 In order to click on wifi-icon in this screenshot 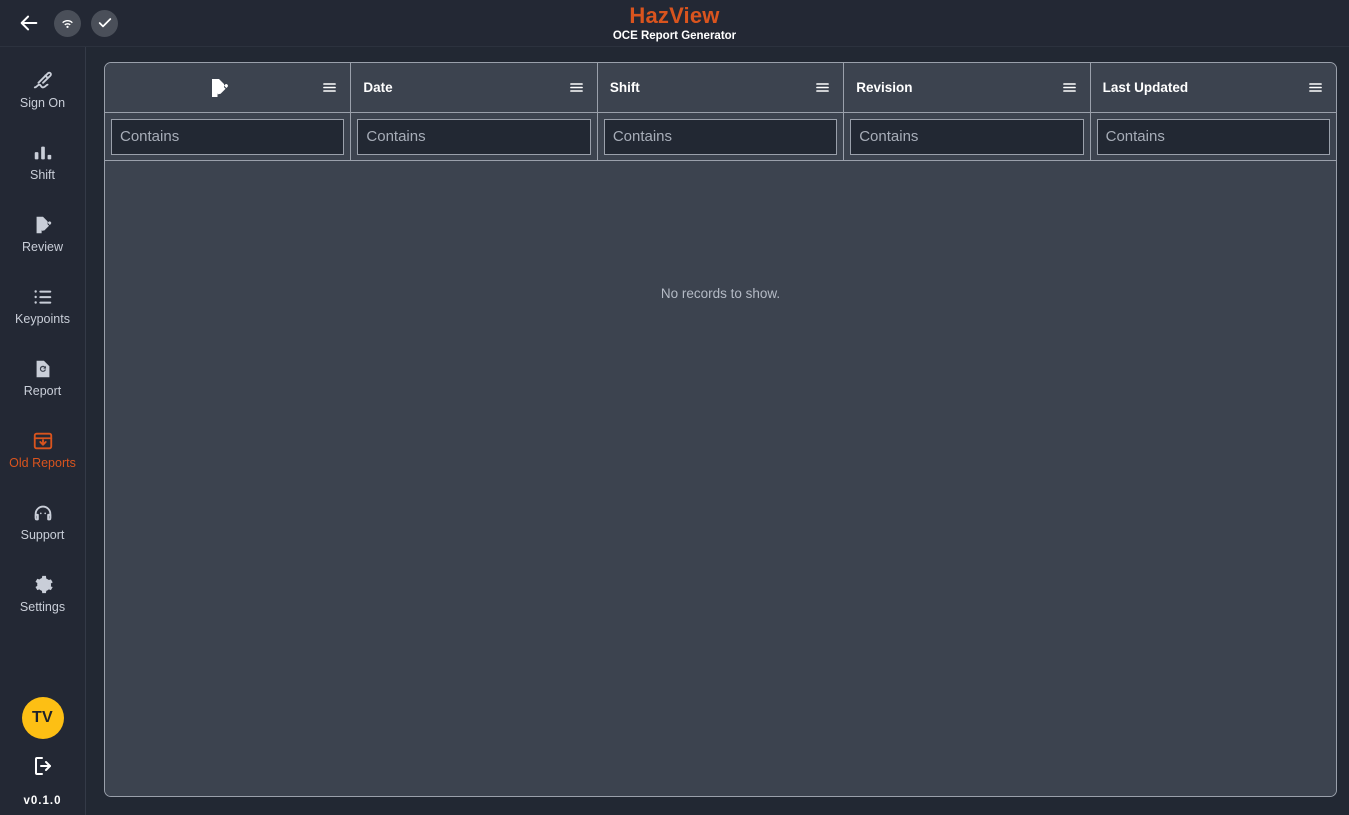, I will do `click(67, 23)`.